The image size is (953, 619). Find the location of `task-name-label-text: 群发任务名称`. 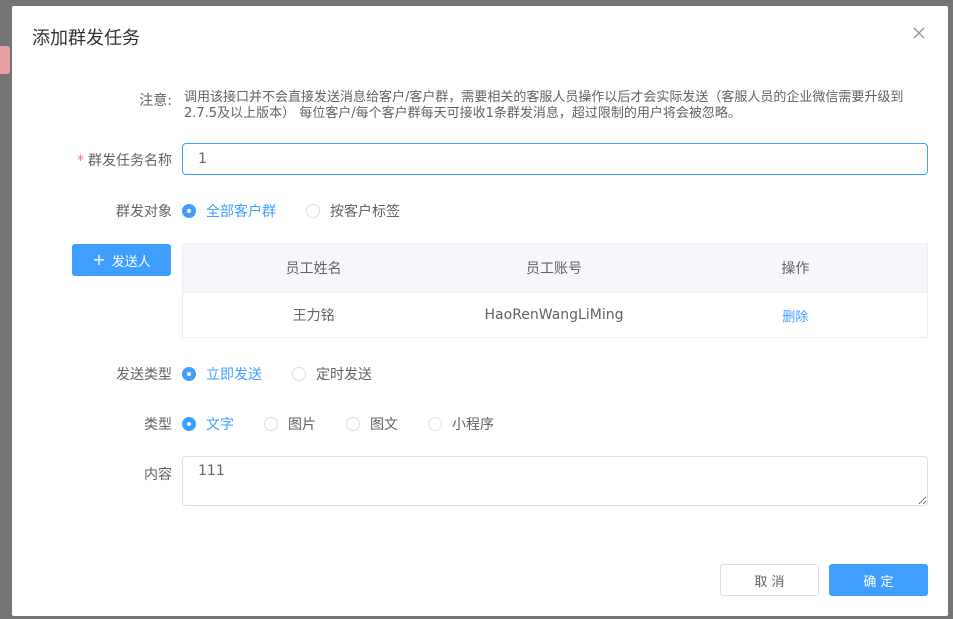

task-name-label-text: 群发任务名称 is located at coordinates (130, 161).